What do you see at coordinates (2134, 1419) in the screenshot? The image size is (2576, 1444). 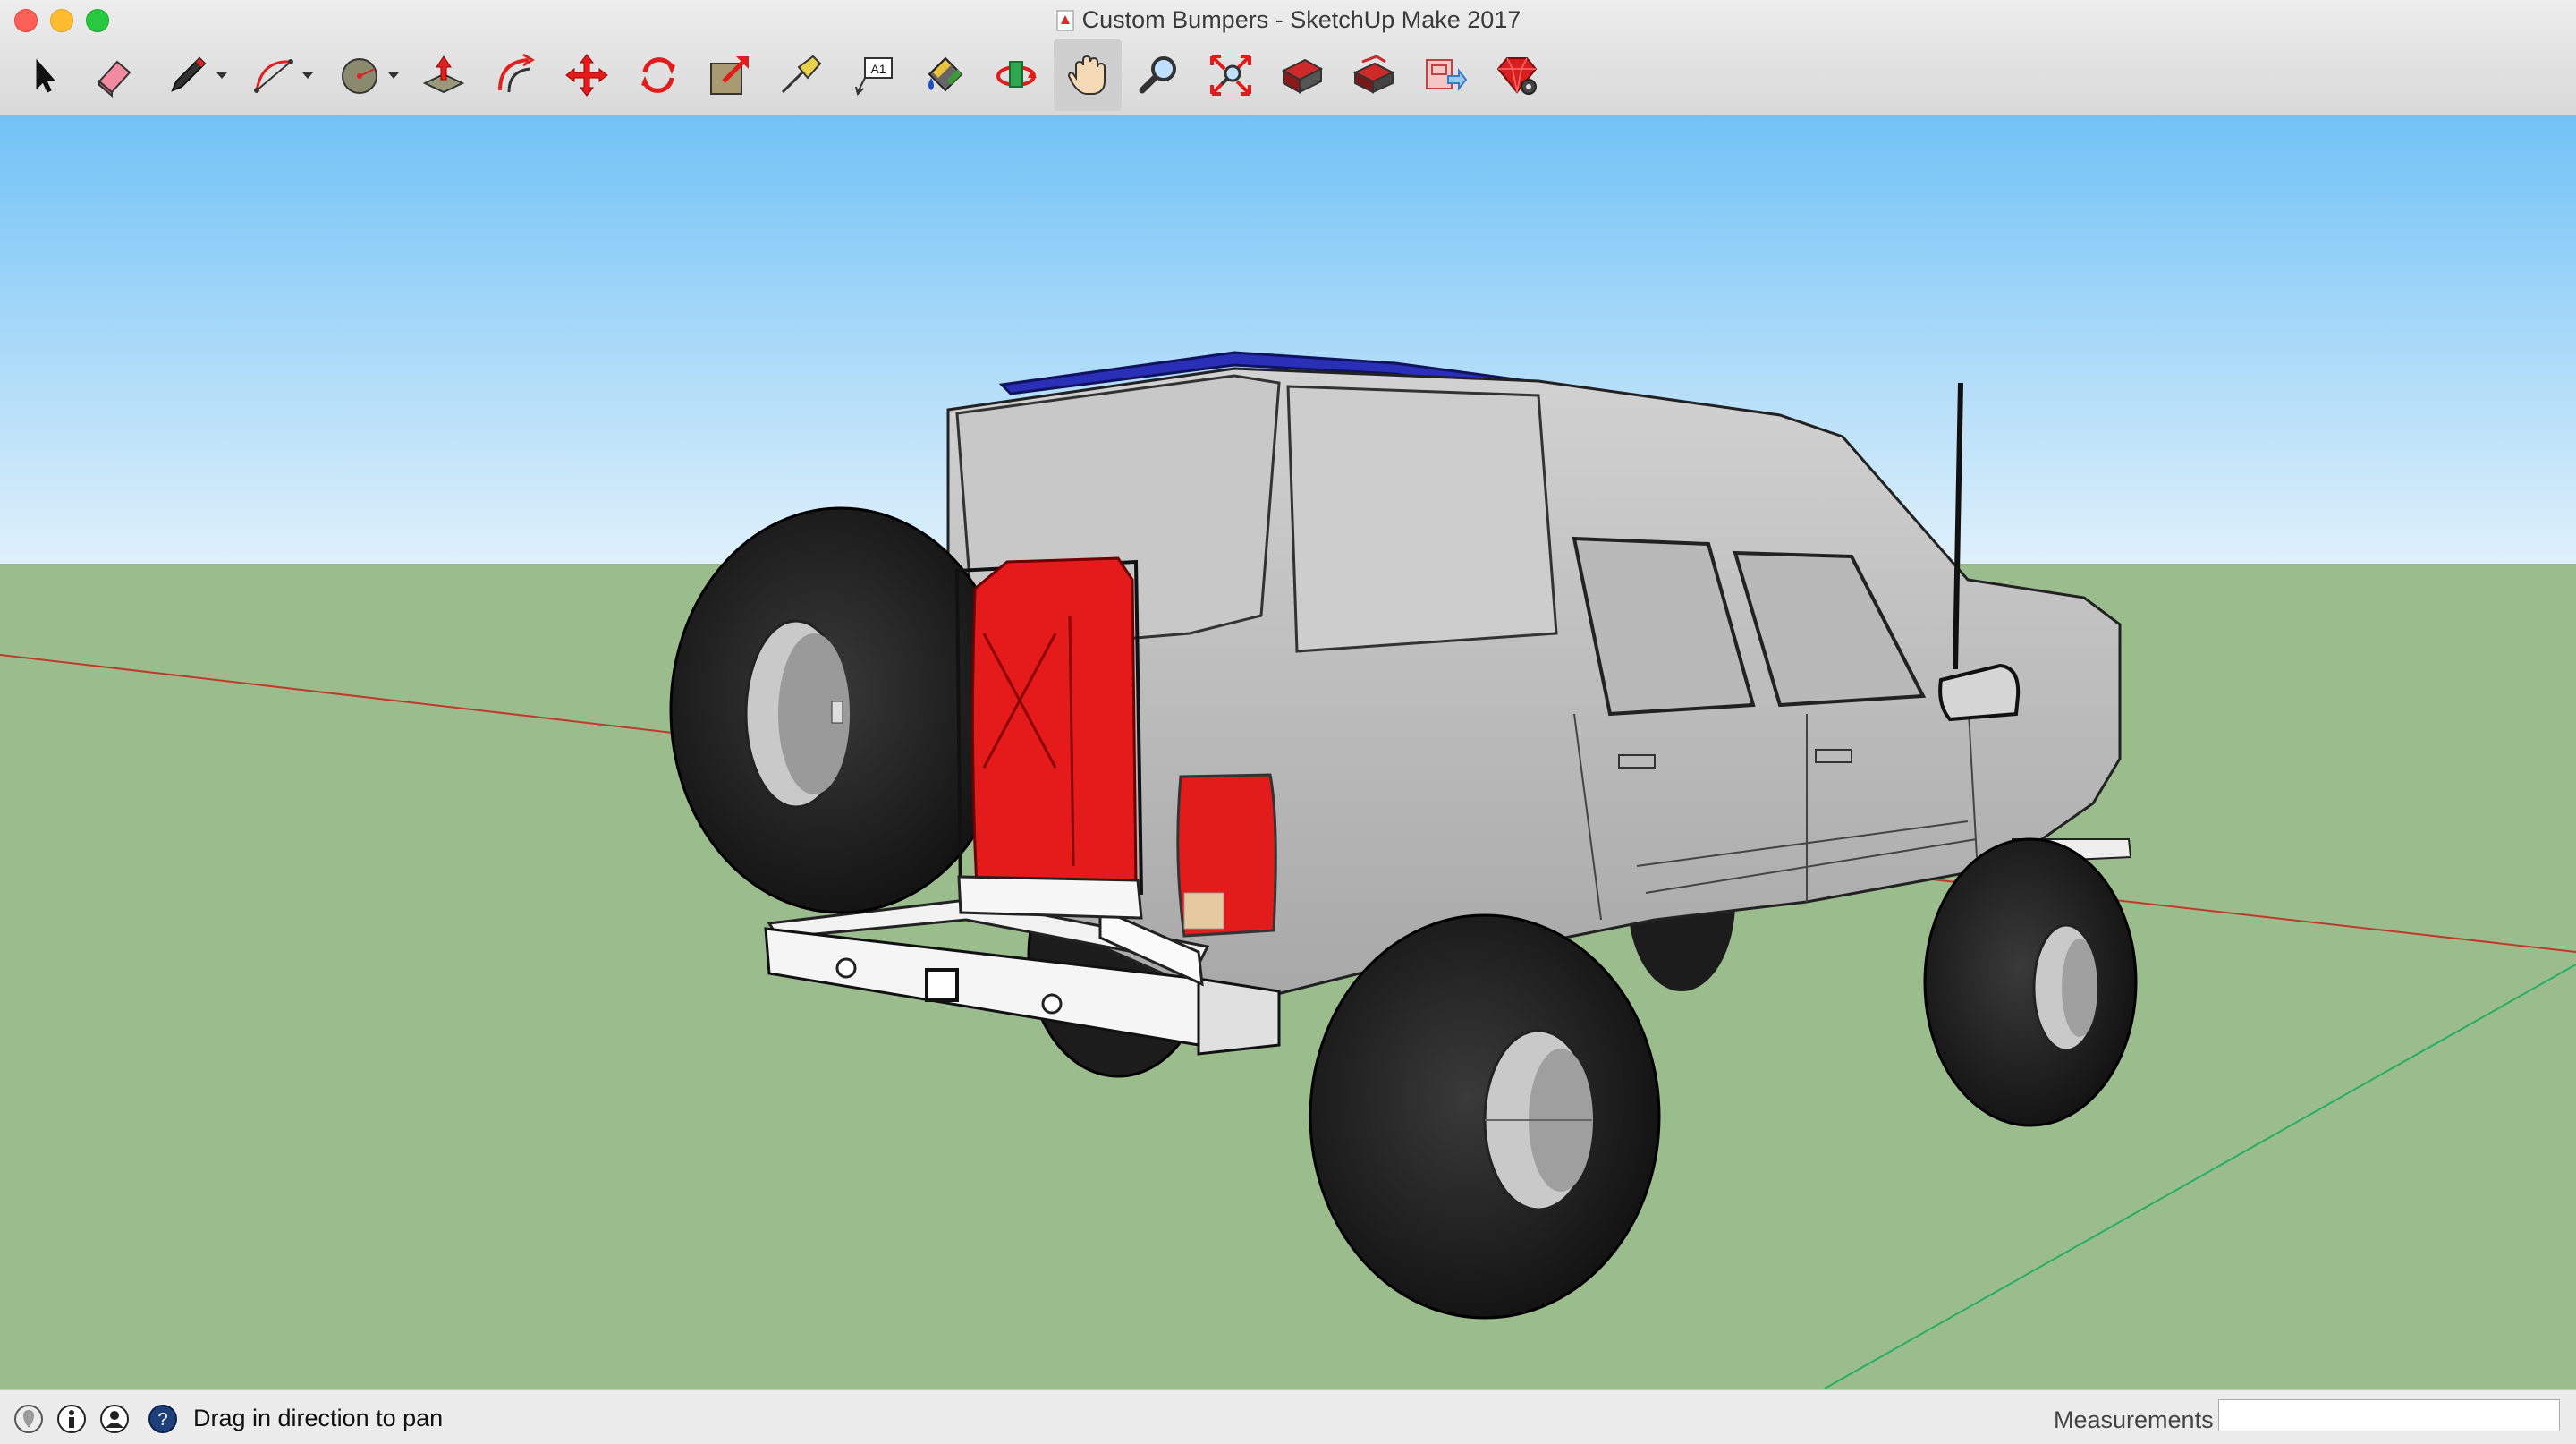 I see `measurements-label: Measurements` at bounding box center [2134, 1419].